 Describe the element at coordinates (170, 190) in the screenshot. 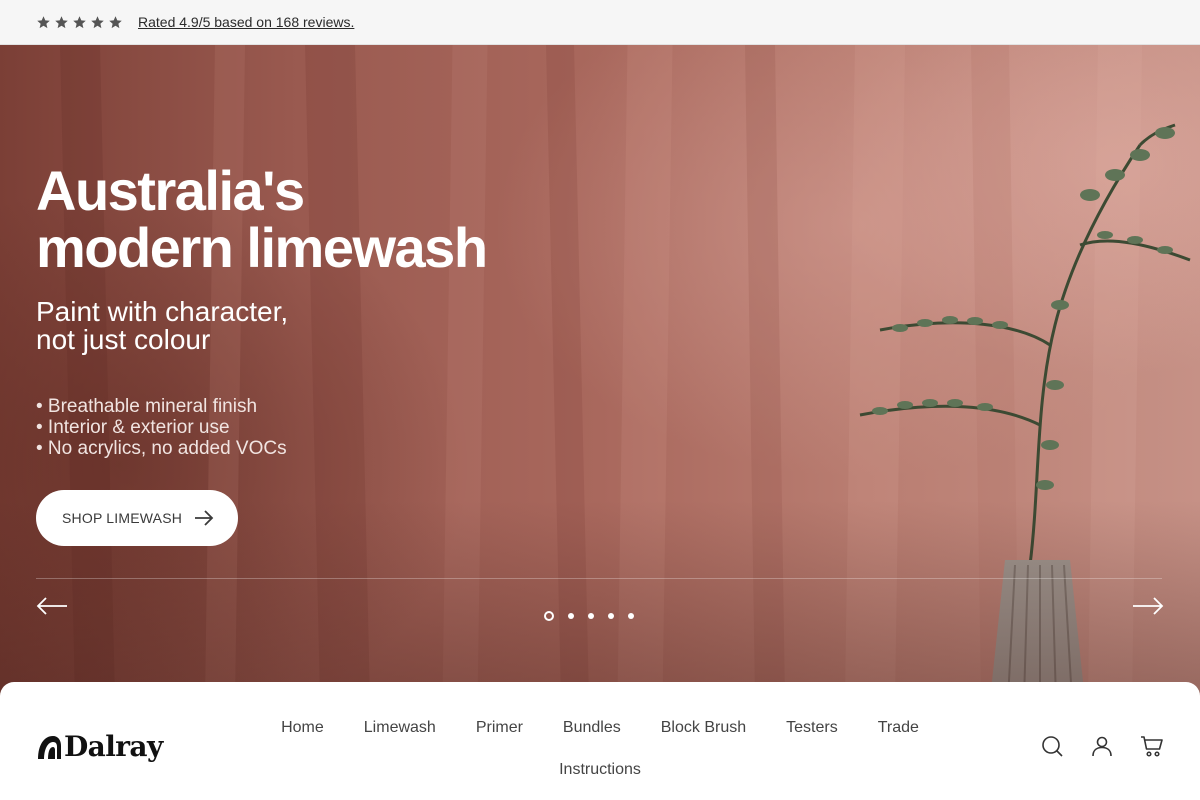

I see `hero-title-line1: Australia's` at that location.